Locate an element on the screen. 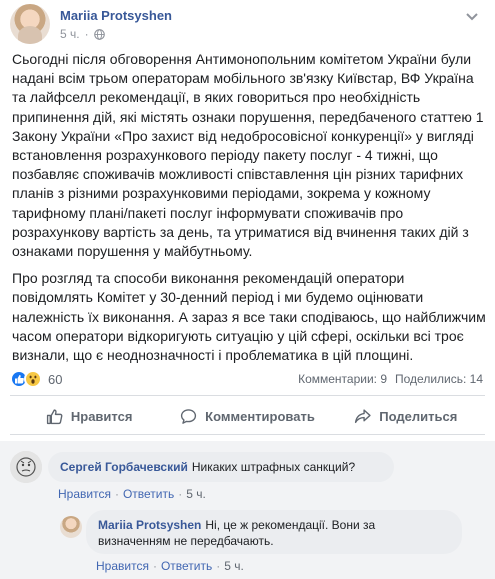 Image resolution: width=495 pixels, height=579 pixels. comment-icon is located at coordinates (189, 416).